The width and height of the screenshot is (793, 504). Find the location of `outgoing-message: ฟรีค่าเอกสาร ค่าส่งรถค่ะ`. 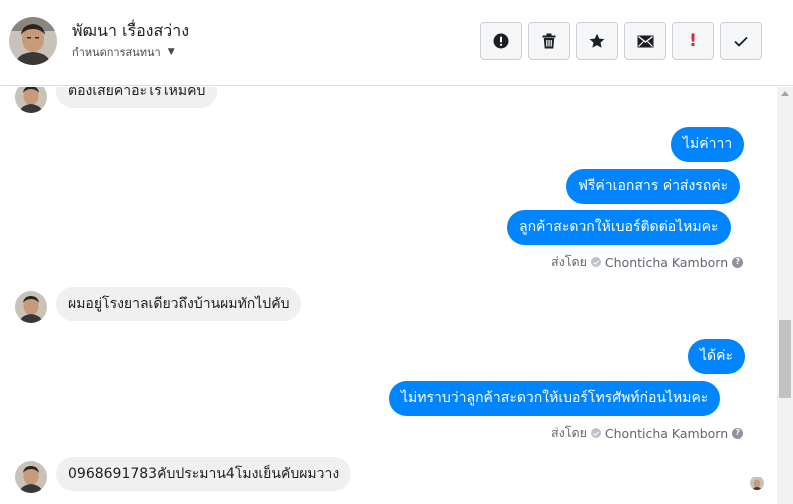

outgoing-message: ฟรีค่าเอกสาร ค่าส่งรถค่ะ is located at coordinates (653, 186).